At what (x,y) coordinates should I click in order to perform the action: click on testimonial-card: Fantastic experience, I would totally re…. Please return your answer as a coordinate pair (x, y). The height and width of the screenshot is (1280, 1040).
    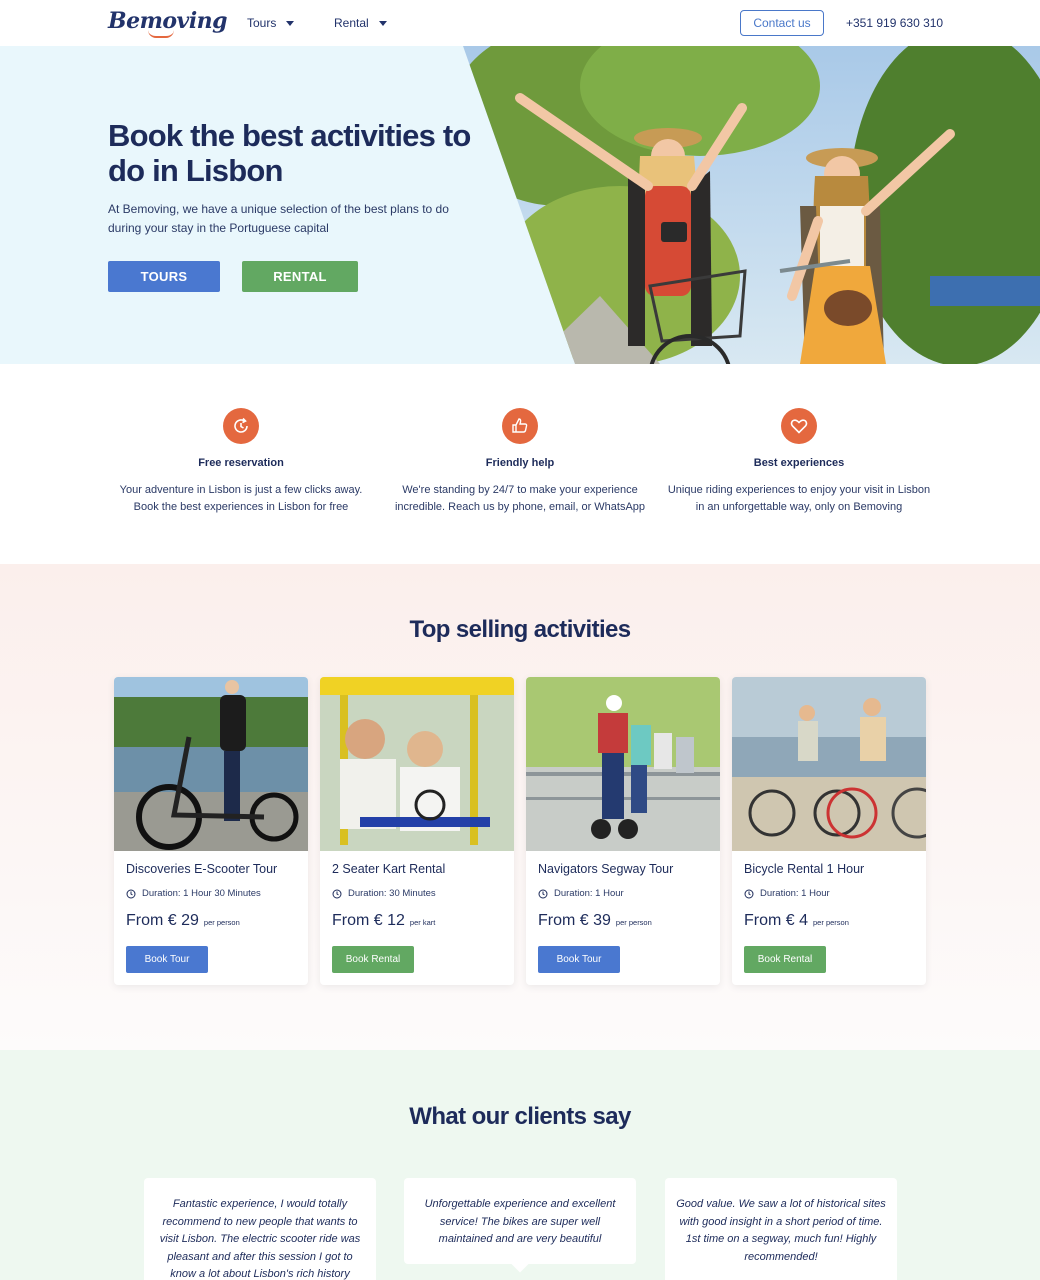
    Looking at the image, I should click on (260, 1229).